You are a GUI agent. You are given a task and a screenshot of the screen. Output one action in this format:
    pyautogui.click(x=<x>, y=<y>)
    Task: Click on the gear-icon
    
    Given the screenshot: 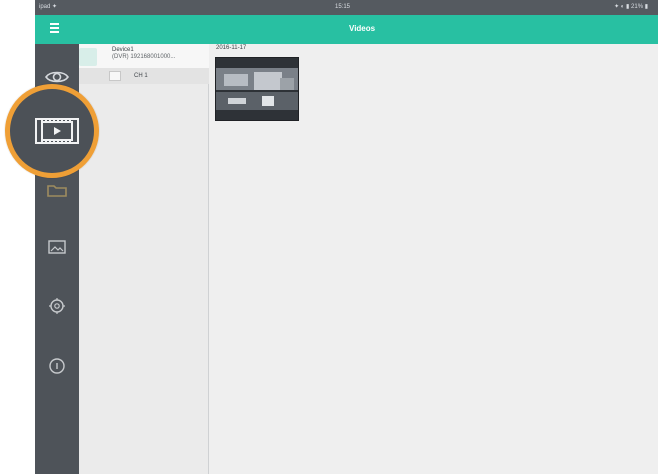 What is the action you would take?
    pyautogui.click(x=57, y=306)
    